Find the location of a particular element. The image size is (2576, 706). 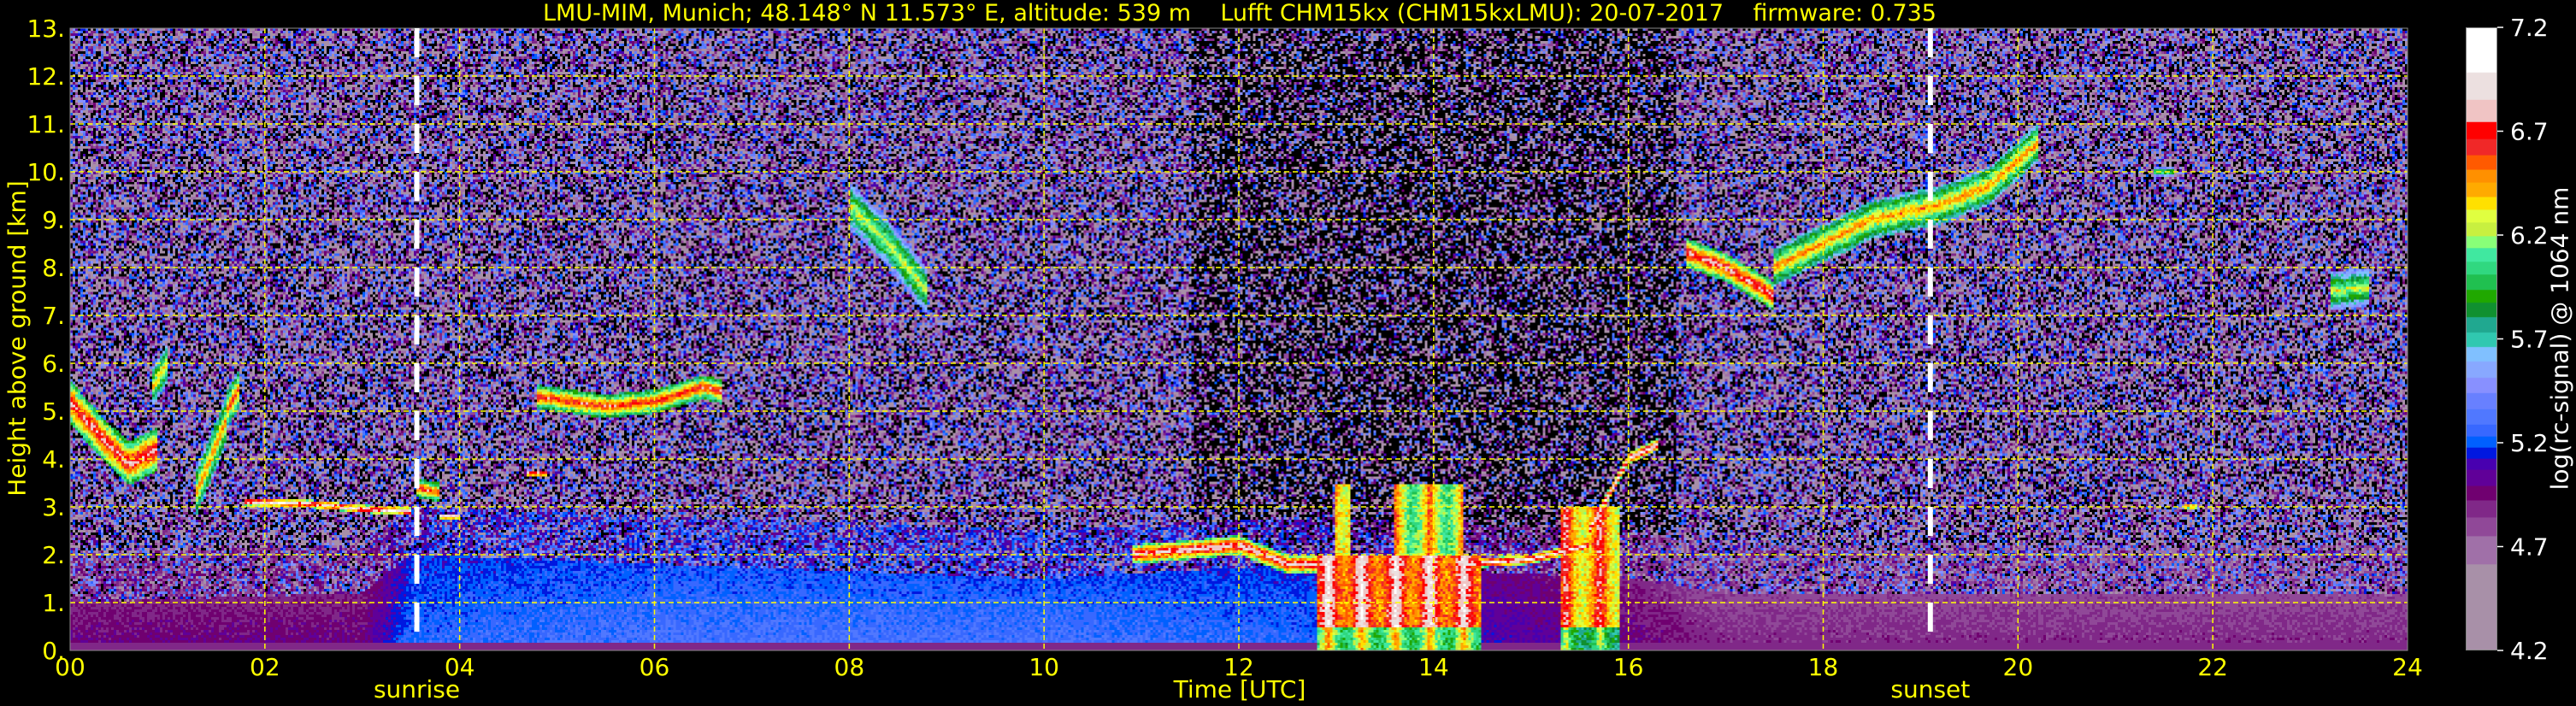

x-tick-label: 24 is located at coordinates (2407, 667).